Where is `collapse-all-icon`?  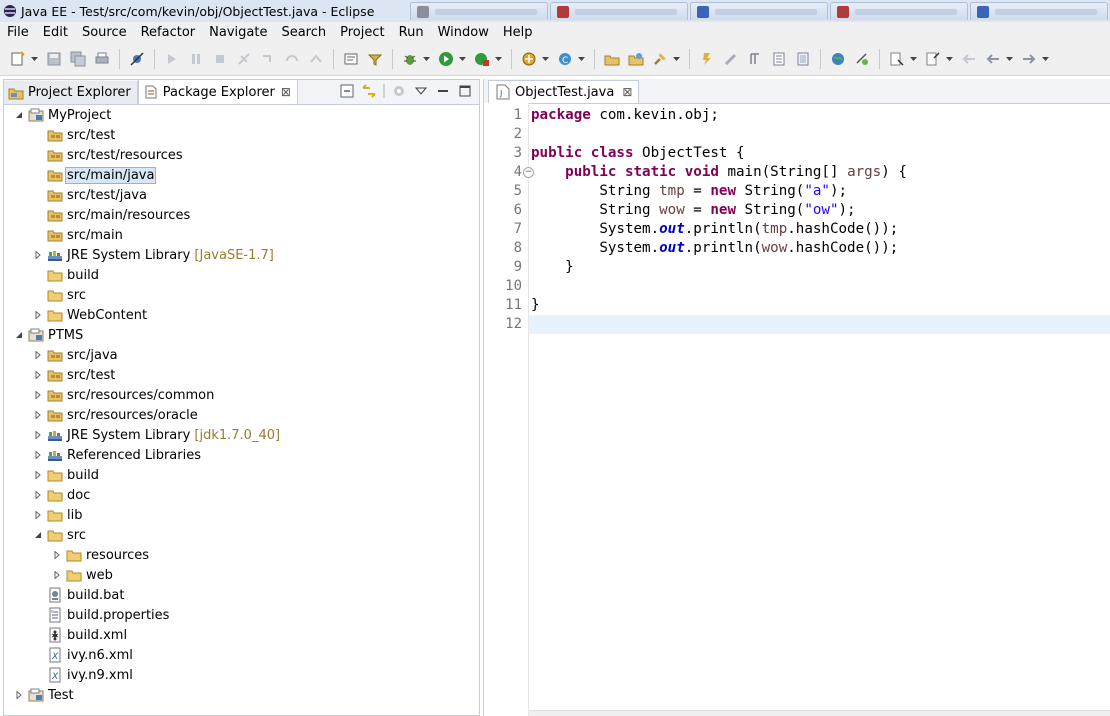
collapse-all-icon is located at coordinates (347, 91).